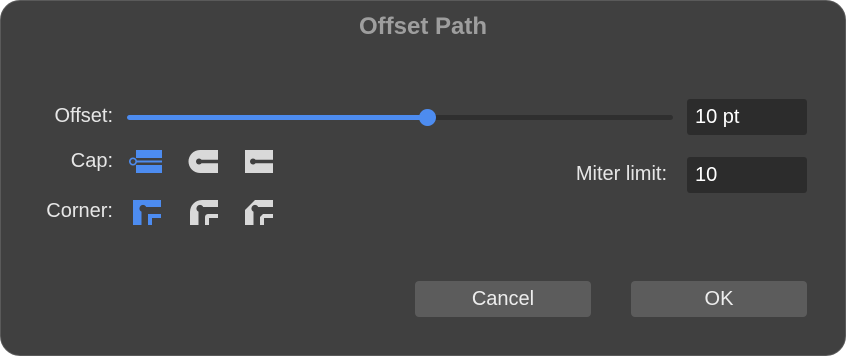 This screenshot has height=356, width=846. Describe the element at coordinates (83, 116) in the screenshot. I see `offset-label: Offset:` at that location.